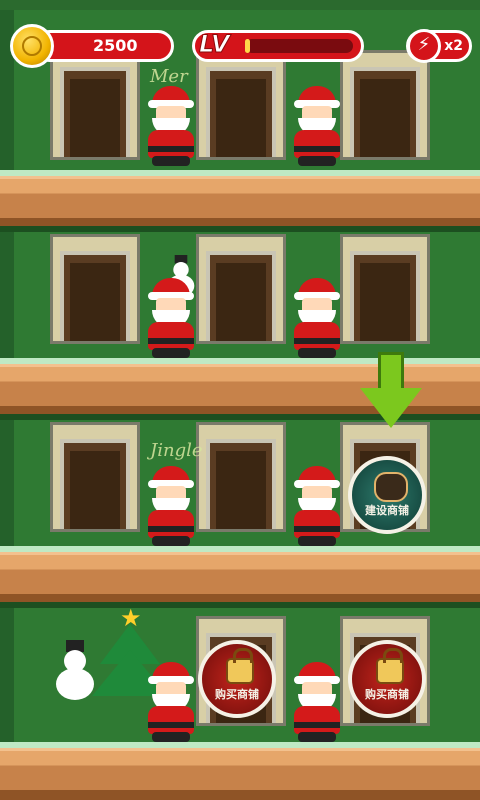 The width and height of the screenshot is (480, 800). What do you see at coordinates (248, 46) in the screenshot?
I see `level-progress-fill` at bounding box center [248, 46].